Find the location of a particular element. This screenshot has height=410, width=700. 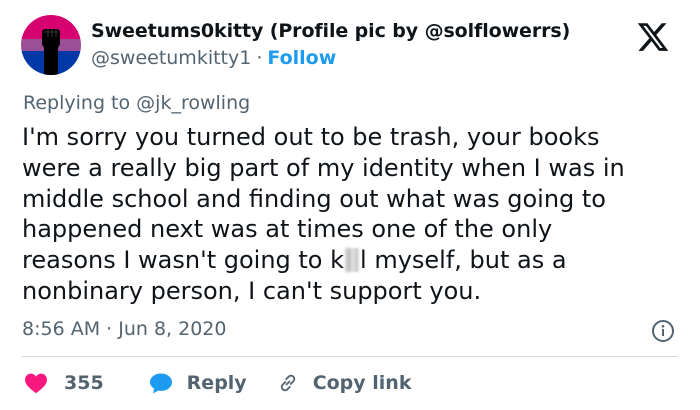

tweet-line-part: reasons I wasn't going to k is located at coordinates (183, 260).